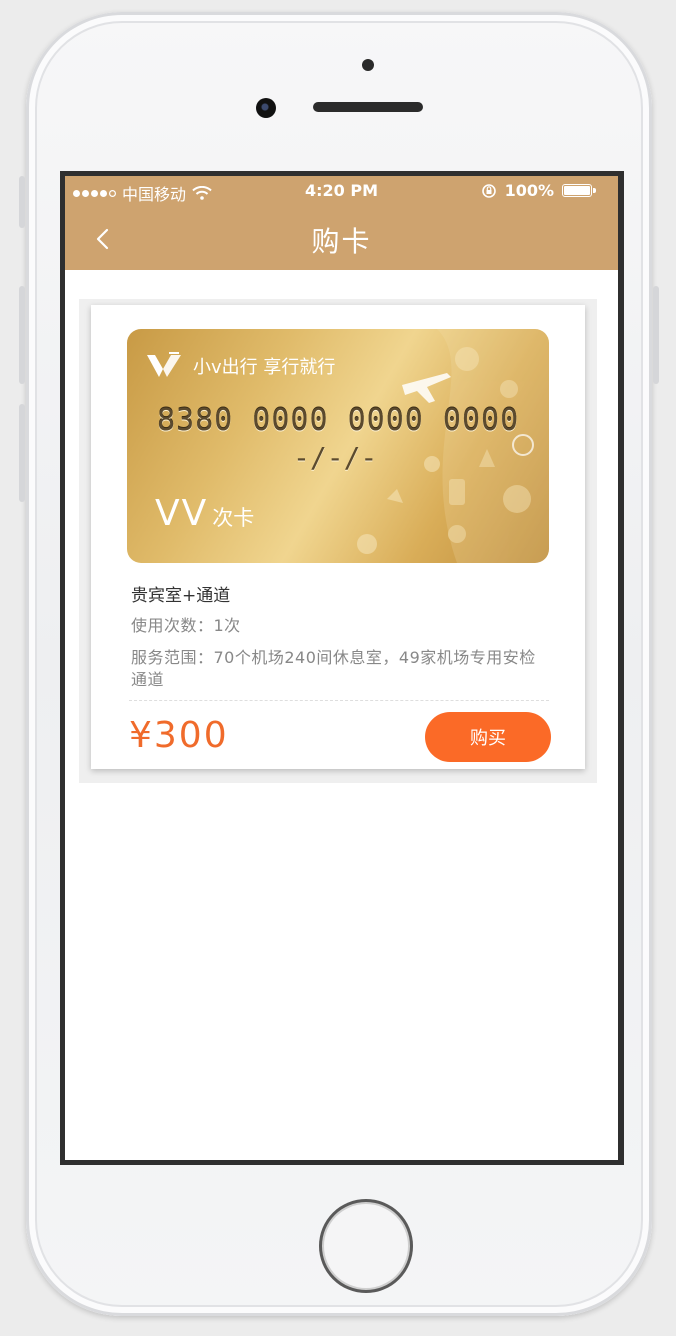 Image resolution: width=676 pixels, height=1336 pixels. Describe the element at coordinates (179, 735) in the screenshot. I see `price: ¥300` at that location.